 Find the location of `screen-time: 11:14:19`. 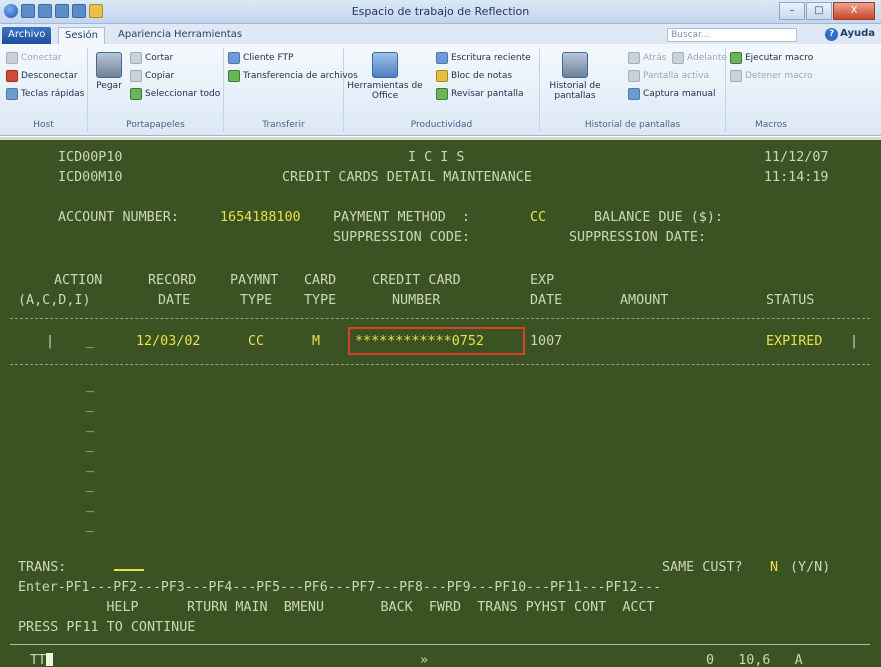

screen-time: 11:14:19 is located at coordinates (796, 177).